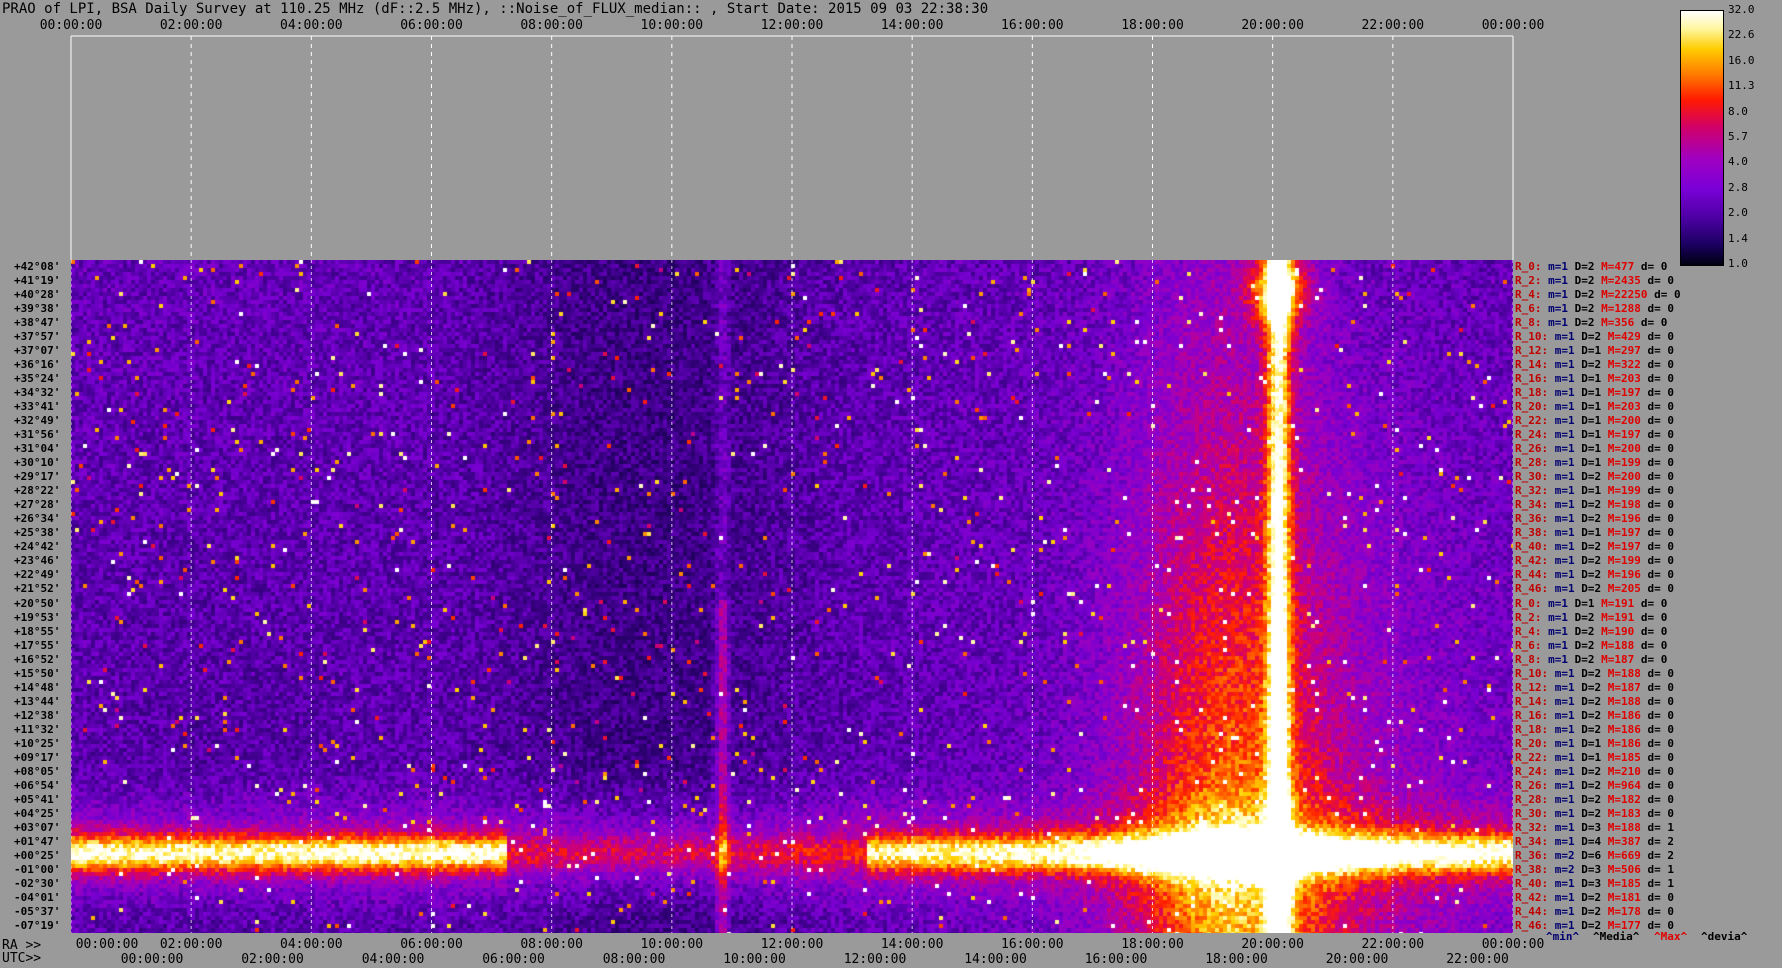  What do you see at coordinates (1272, 25) in the screenshot?
I see `top-axis-tick: 20:00:00` at bounding box center [1272, 25].